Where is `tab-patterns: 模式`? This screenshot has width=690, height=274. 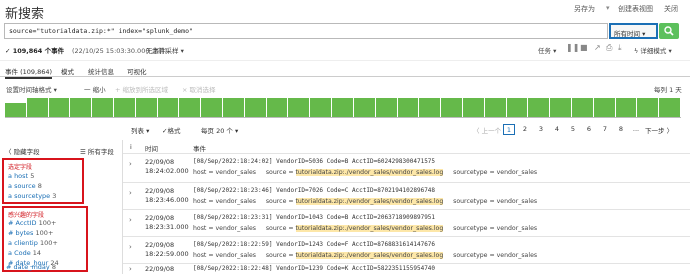 tab-patterns: 模式 is located at coordinates (67, 71).